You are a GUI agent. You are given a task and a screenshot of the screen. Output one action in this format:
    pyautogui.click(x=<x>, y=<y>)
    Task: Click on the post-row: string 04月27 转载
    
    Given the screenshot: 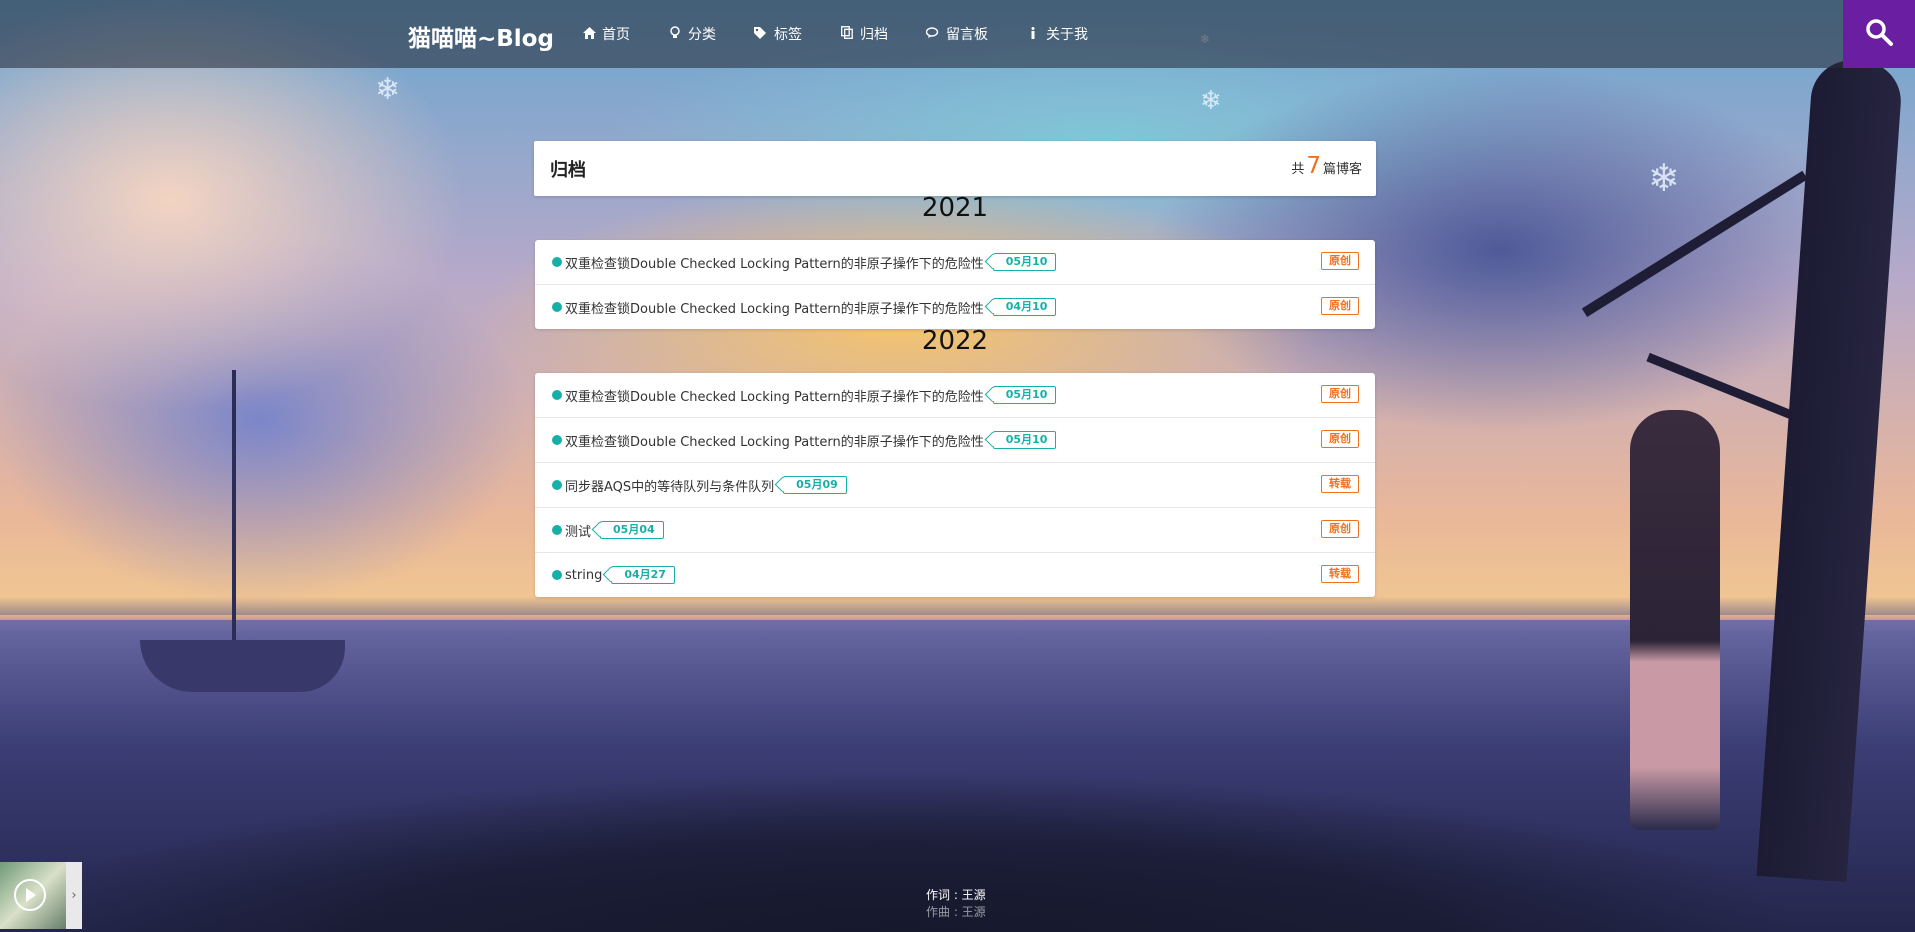 What is the action you would take?
    pyautogui.click(x=955, y=575)
    